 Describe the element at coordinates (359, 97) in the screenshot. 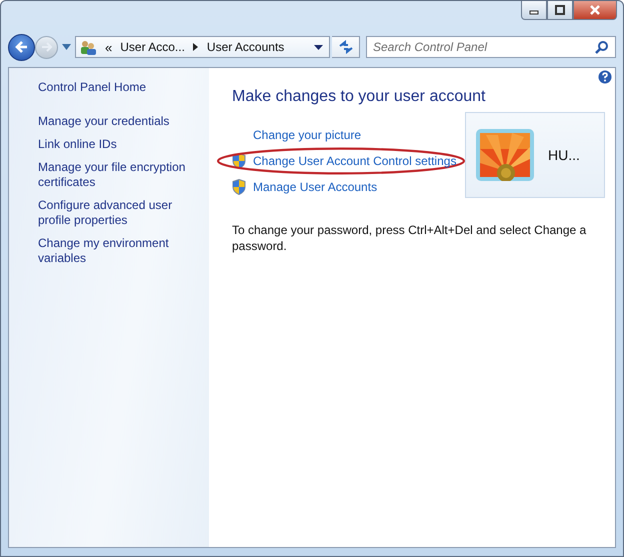

I see `page-heading: Make changes to your user account` at that location.